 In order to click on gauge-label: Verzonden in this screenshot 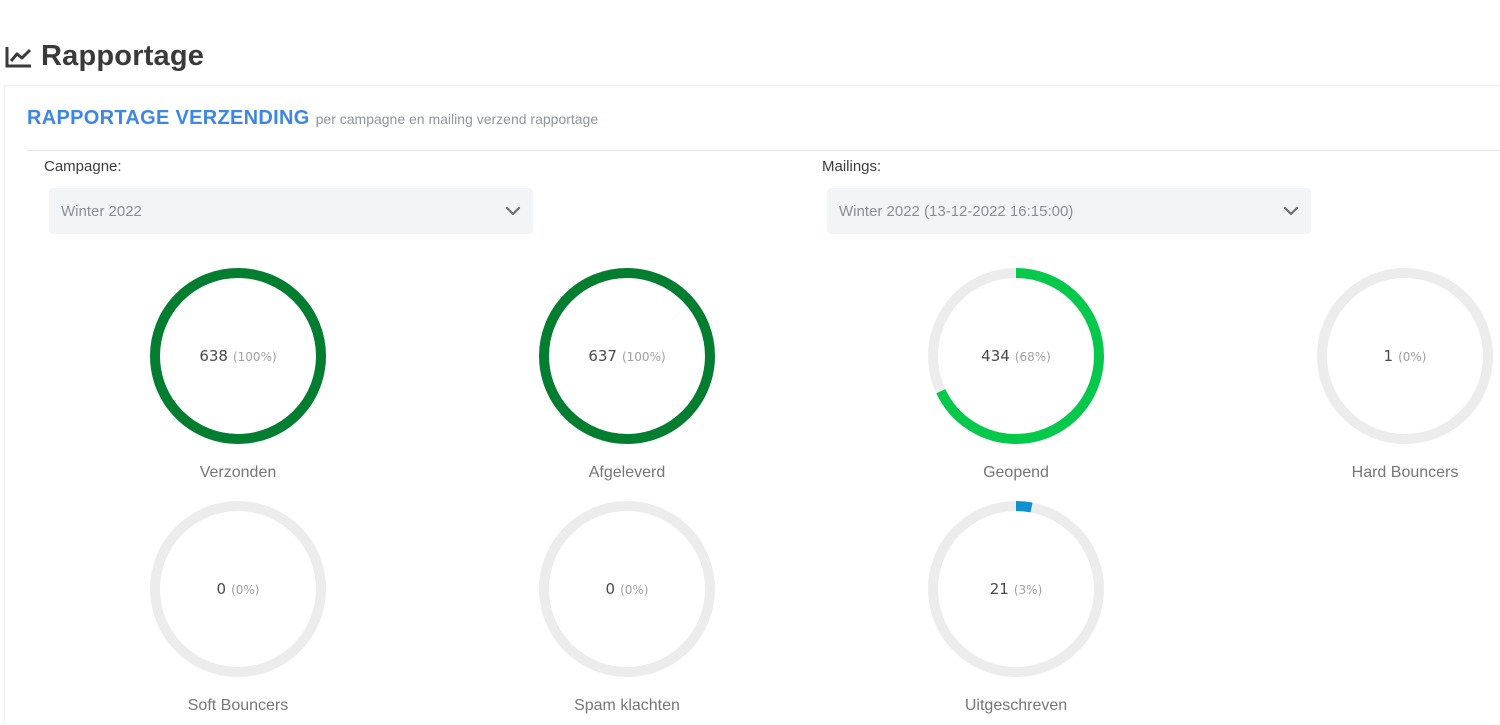, I will do `click(238, 472)`.